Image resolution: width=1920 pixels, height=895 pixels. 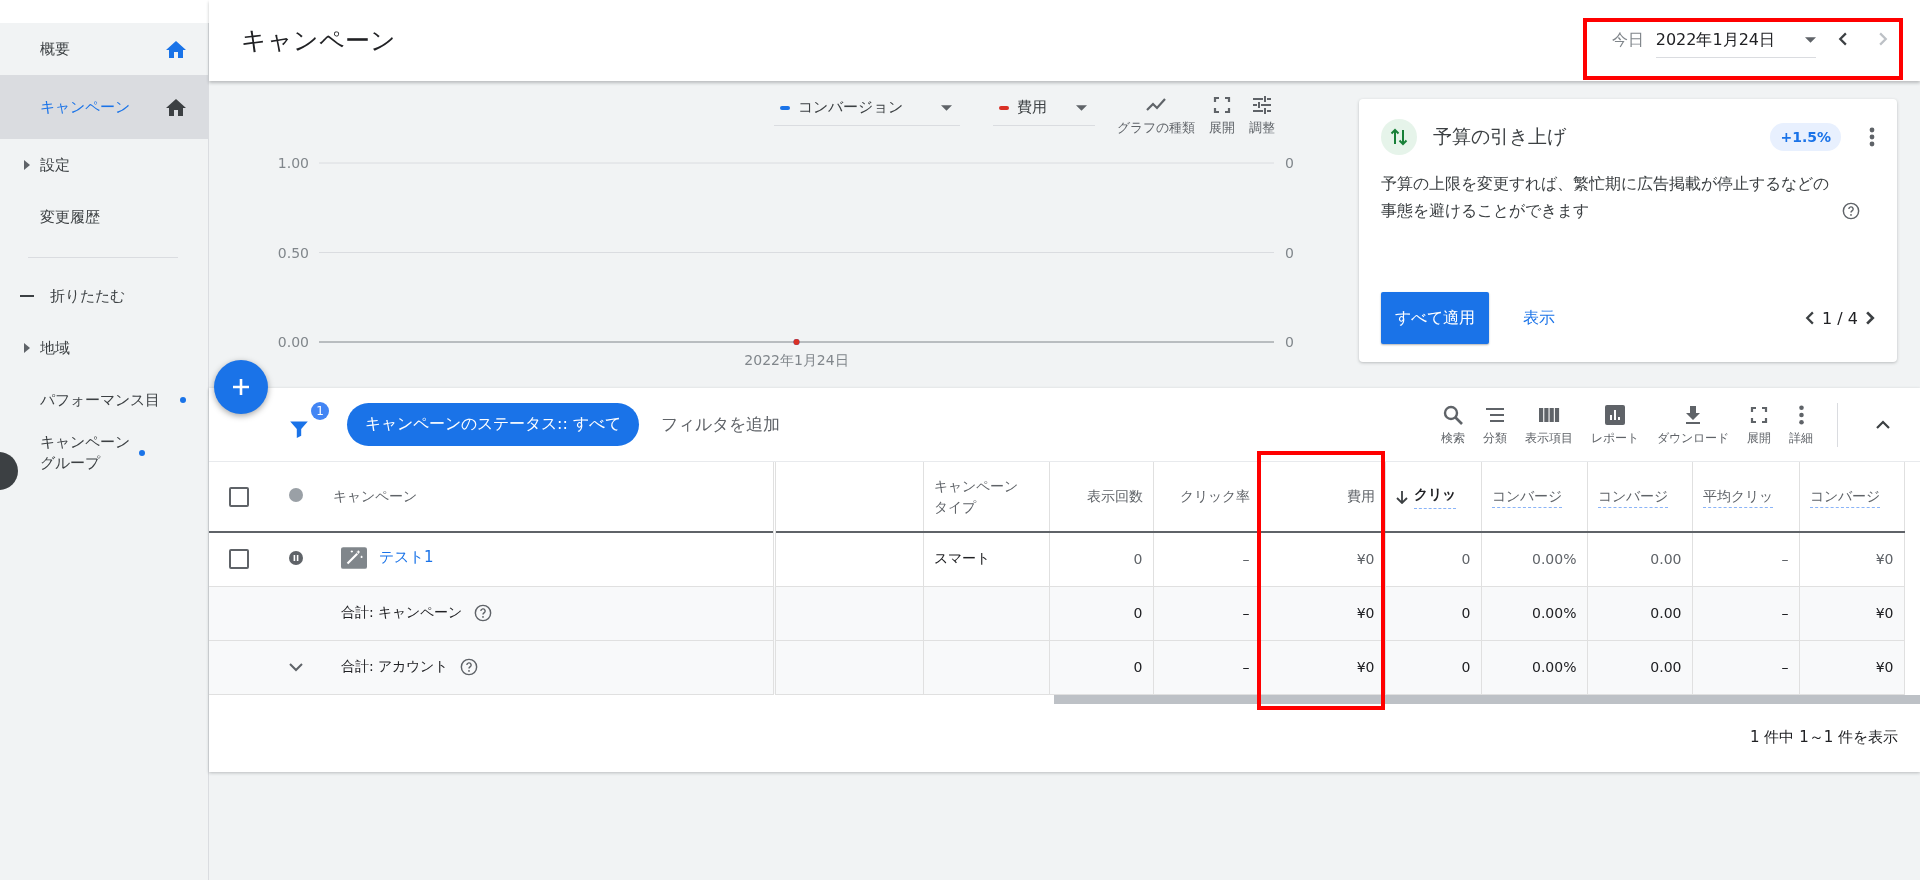 I want to click on select-all-checkbox, so click(x=238, y=496).